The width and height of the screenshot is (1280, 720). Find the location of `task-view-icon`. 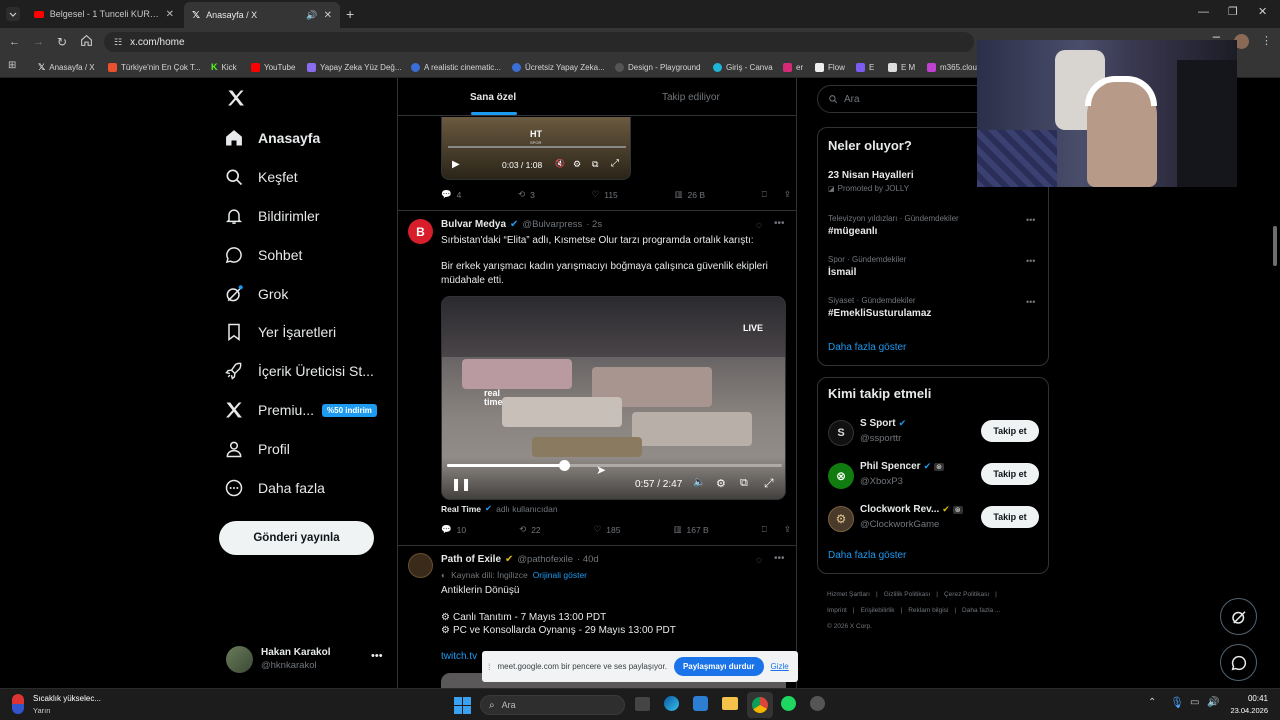

task-view-icon is located at coordinates (642, 704).